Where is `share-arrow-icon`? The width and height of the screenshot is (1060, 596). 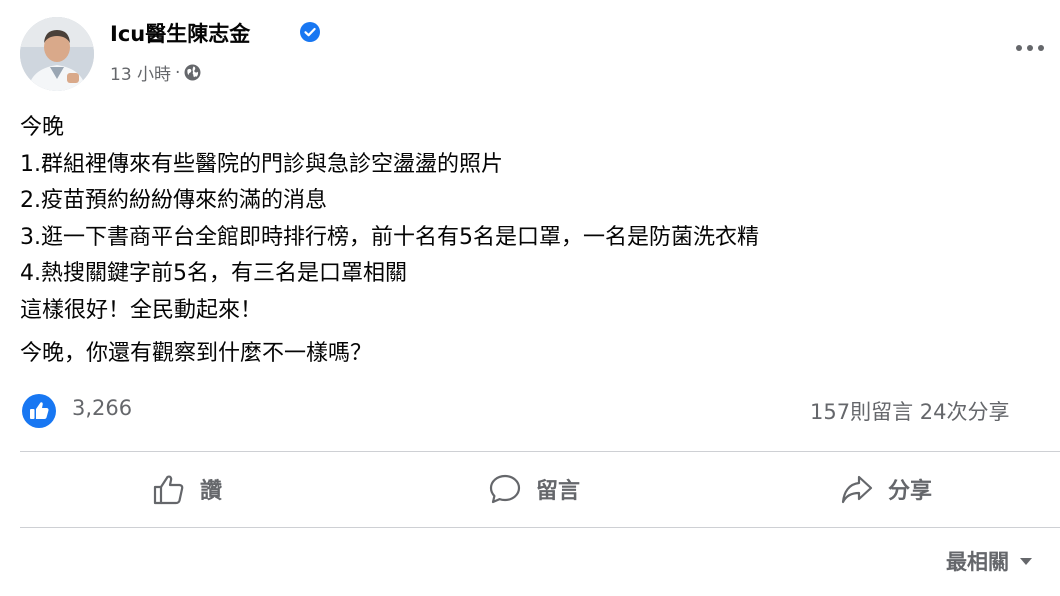
share-arrow-icon is located at coordinates (857, 489).